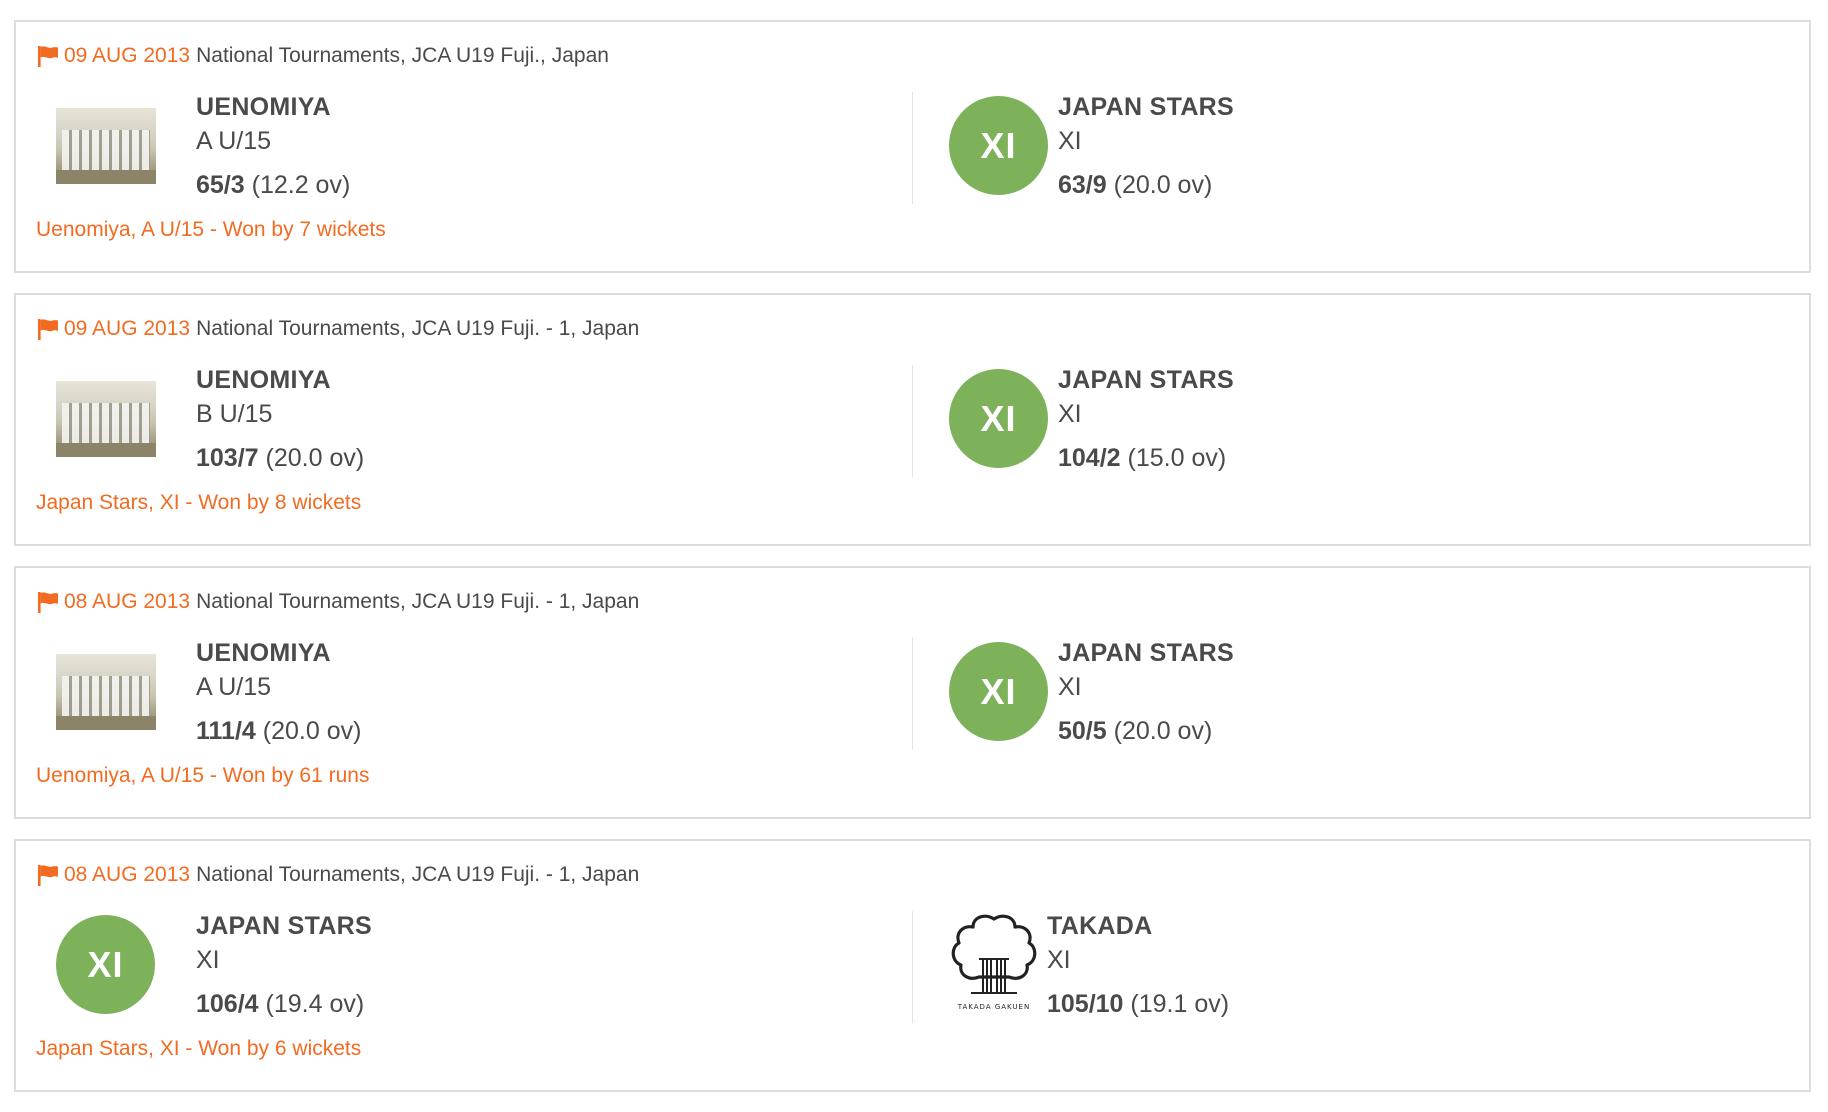 The image size is (1828, 1112). I want to click on score-runs: 50/5, so click(1082, 731).